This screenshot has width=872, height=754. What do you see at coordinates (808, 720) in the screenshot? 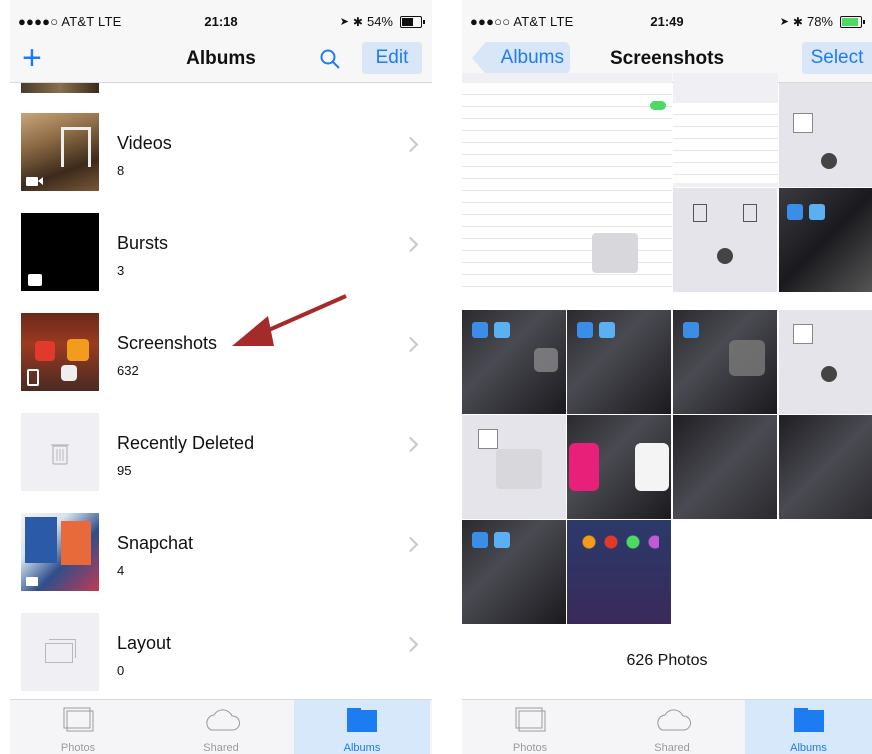
I see `folder-icon` at bounding box center [808, 720].